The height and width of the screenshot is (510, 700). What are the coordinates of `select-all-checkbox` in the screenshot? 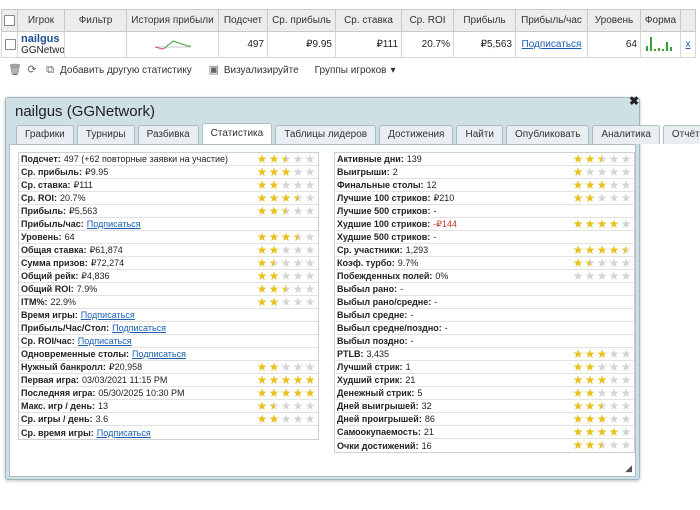 It's located at (9, 20).